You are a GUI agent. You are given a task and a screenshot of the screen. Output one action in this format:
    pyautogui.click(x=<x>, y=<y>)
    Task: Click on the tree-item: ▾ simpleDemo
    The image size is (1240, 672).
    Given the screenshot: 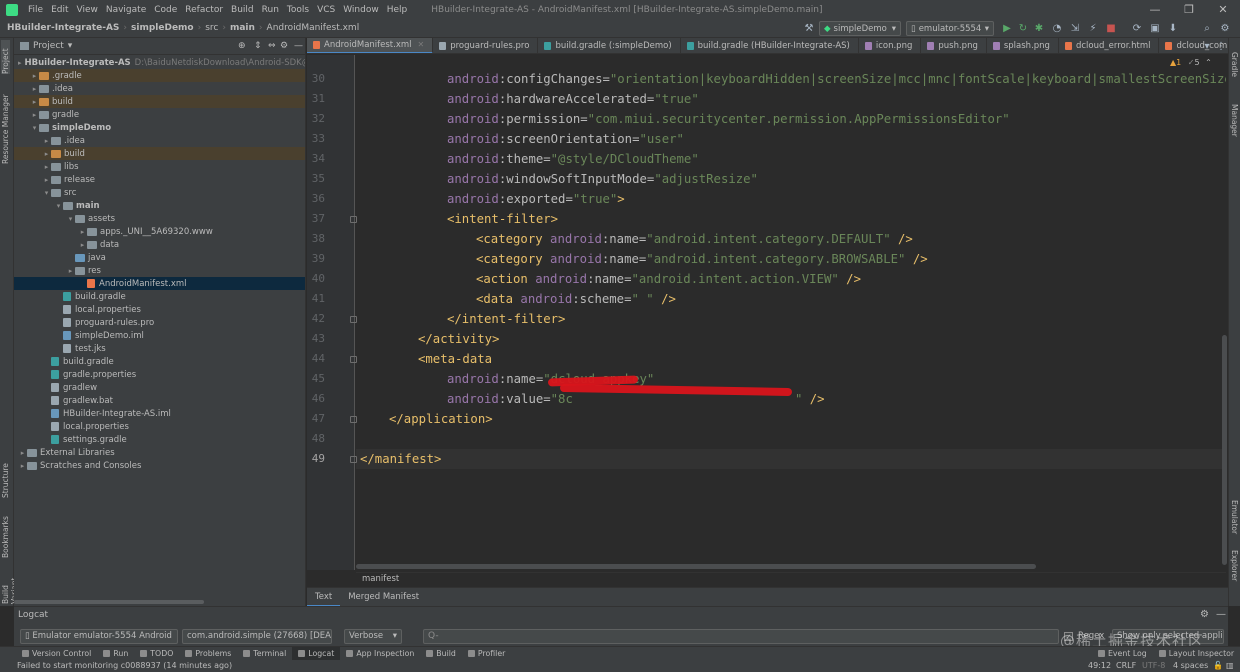 What is the action you would take?
    pyautogui.click(x=159, y=127)
    